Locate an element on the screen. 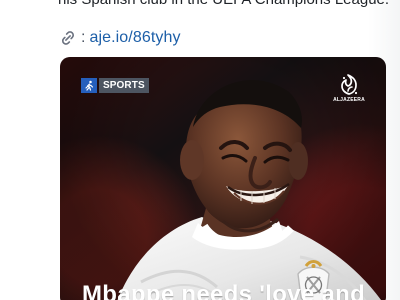 This screenshot has width=400, height=300. brand-name: ALJAZEERA is located at coordinates (349, 100).